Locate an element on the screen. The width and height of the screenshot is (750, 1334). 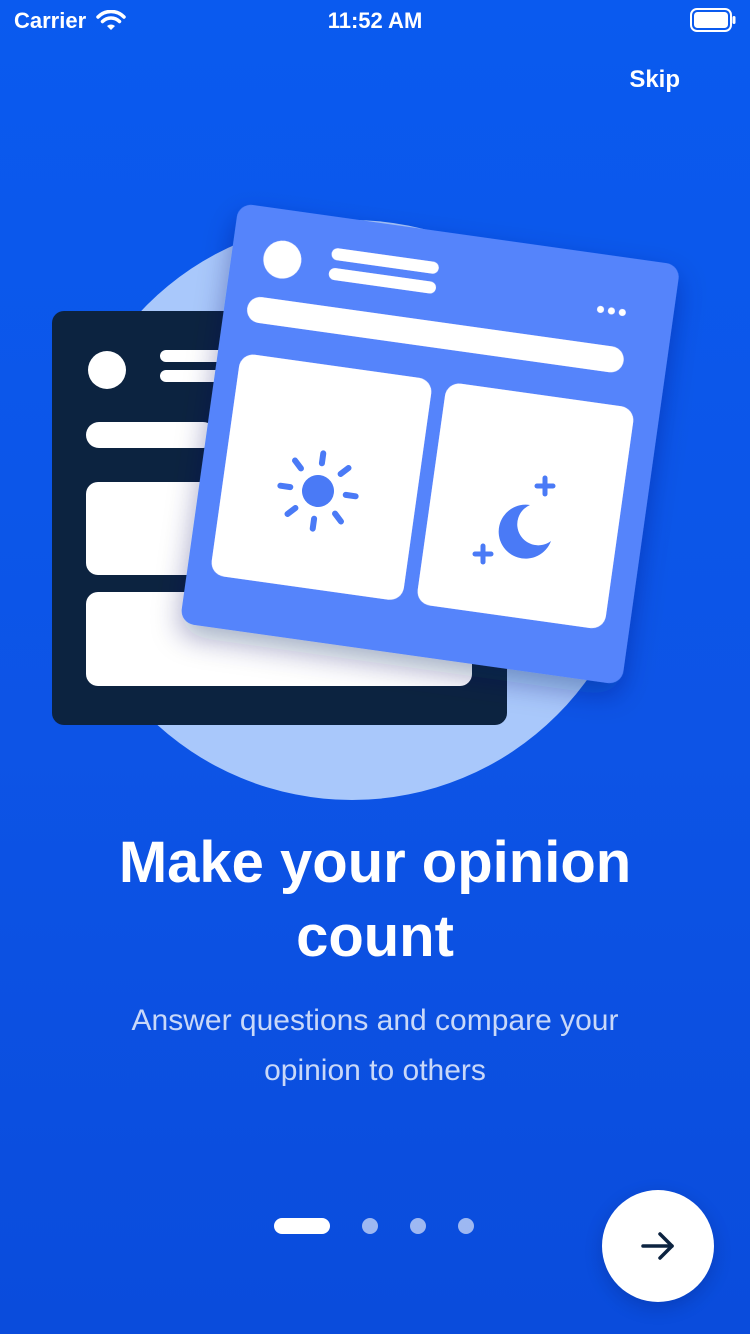
onboarding-title: Make your opinion count is located at coordinates (375, 900).